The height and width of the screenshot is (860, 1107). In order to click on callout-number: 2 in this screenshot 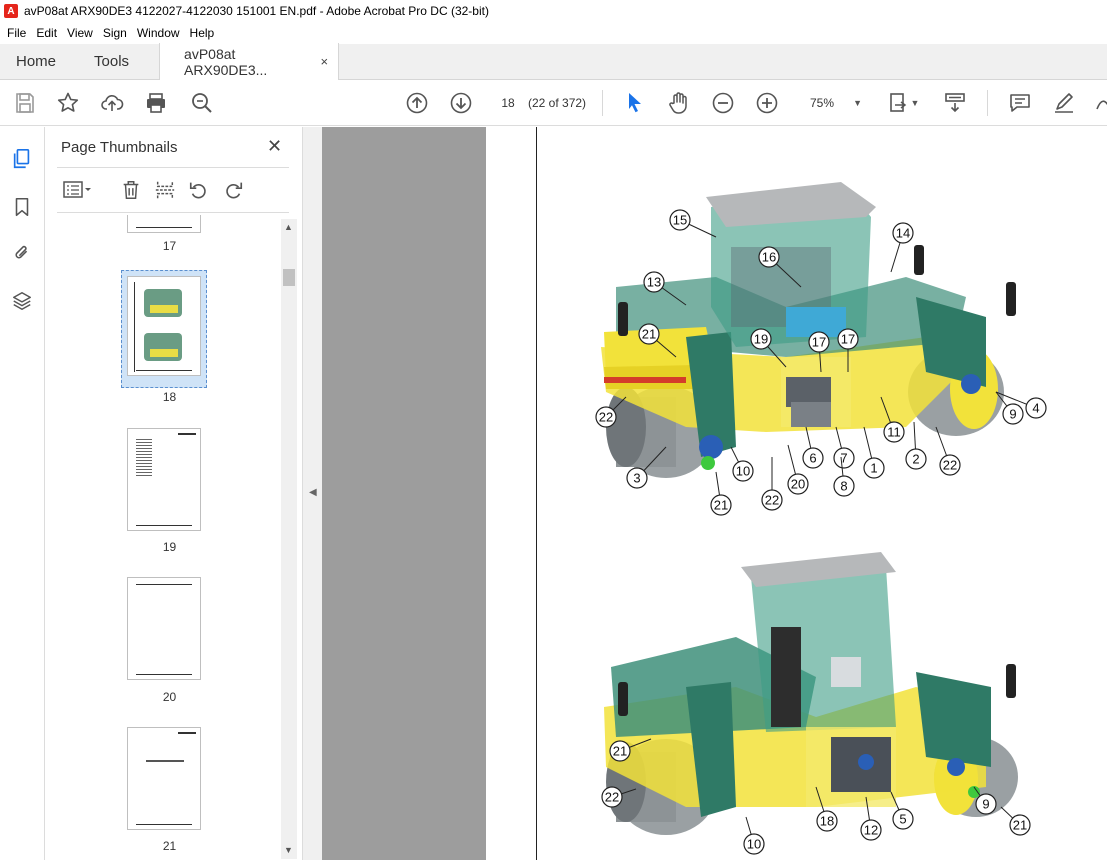, I will do `click(915, 459)`.